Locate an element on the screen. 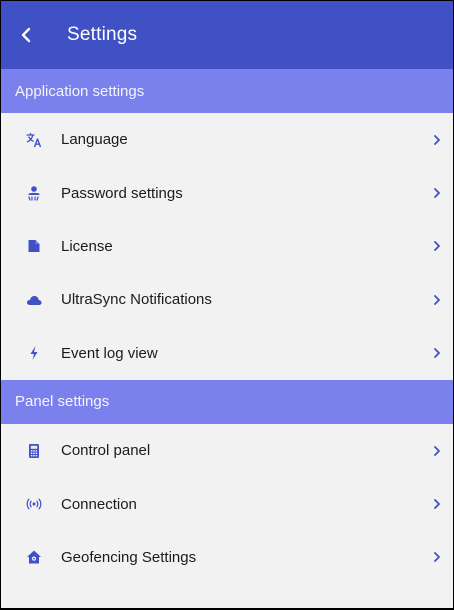 This screenshot has width=454, height=610. section-header-panel-settings: Panel settings is located at coordinates (227, 401).